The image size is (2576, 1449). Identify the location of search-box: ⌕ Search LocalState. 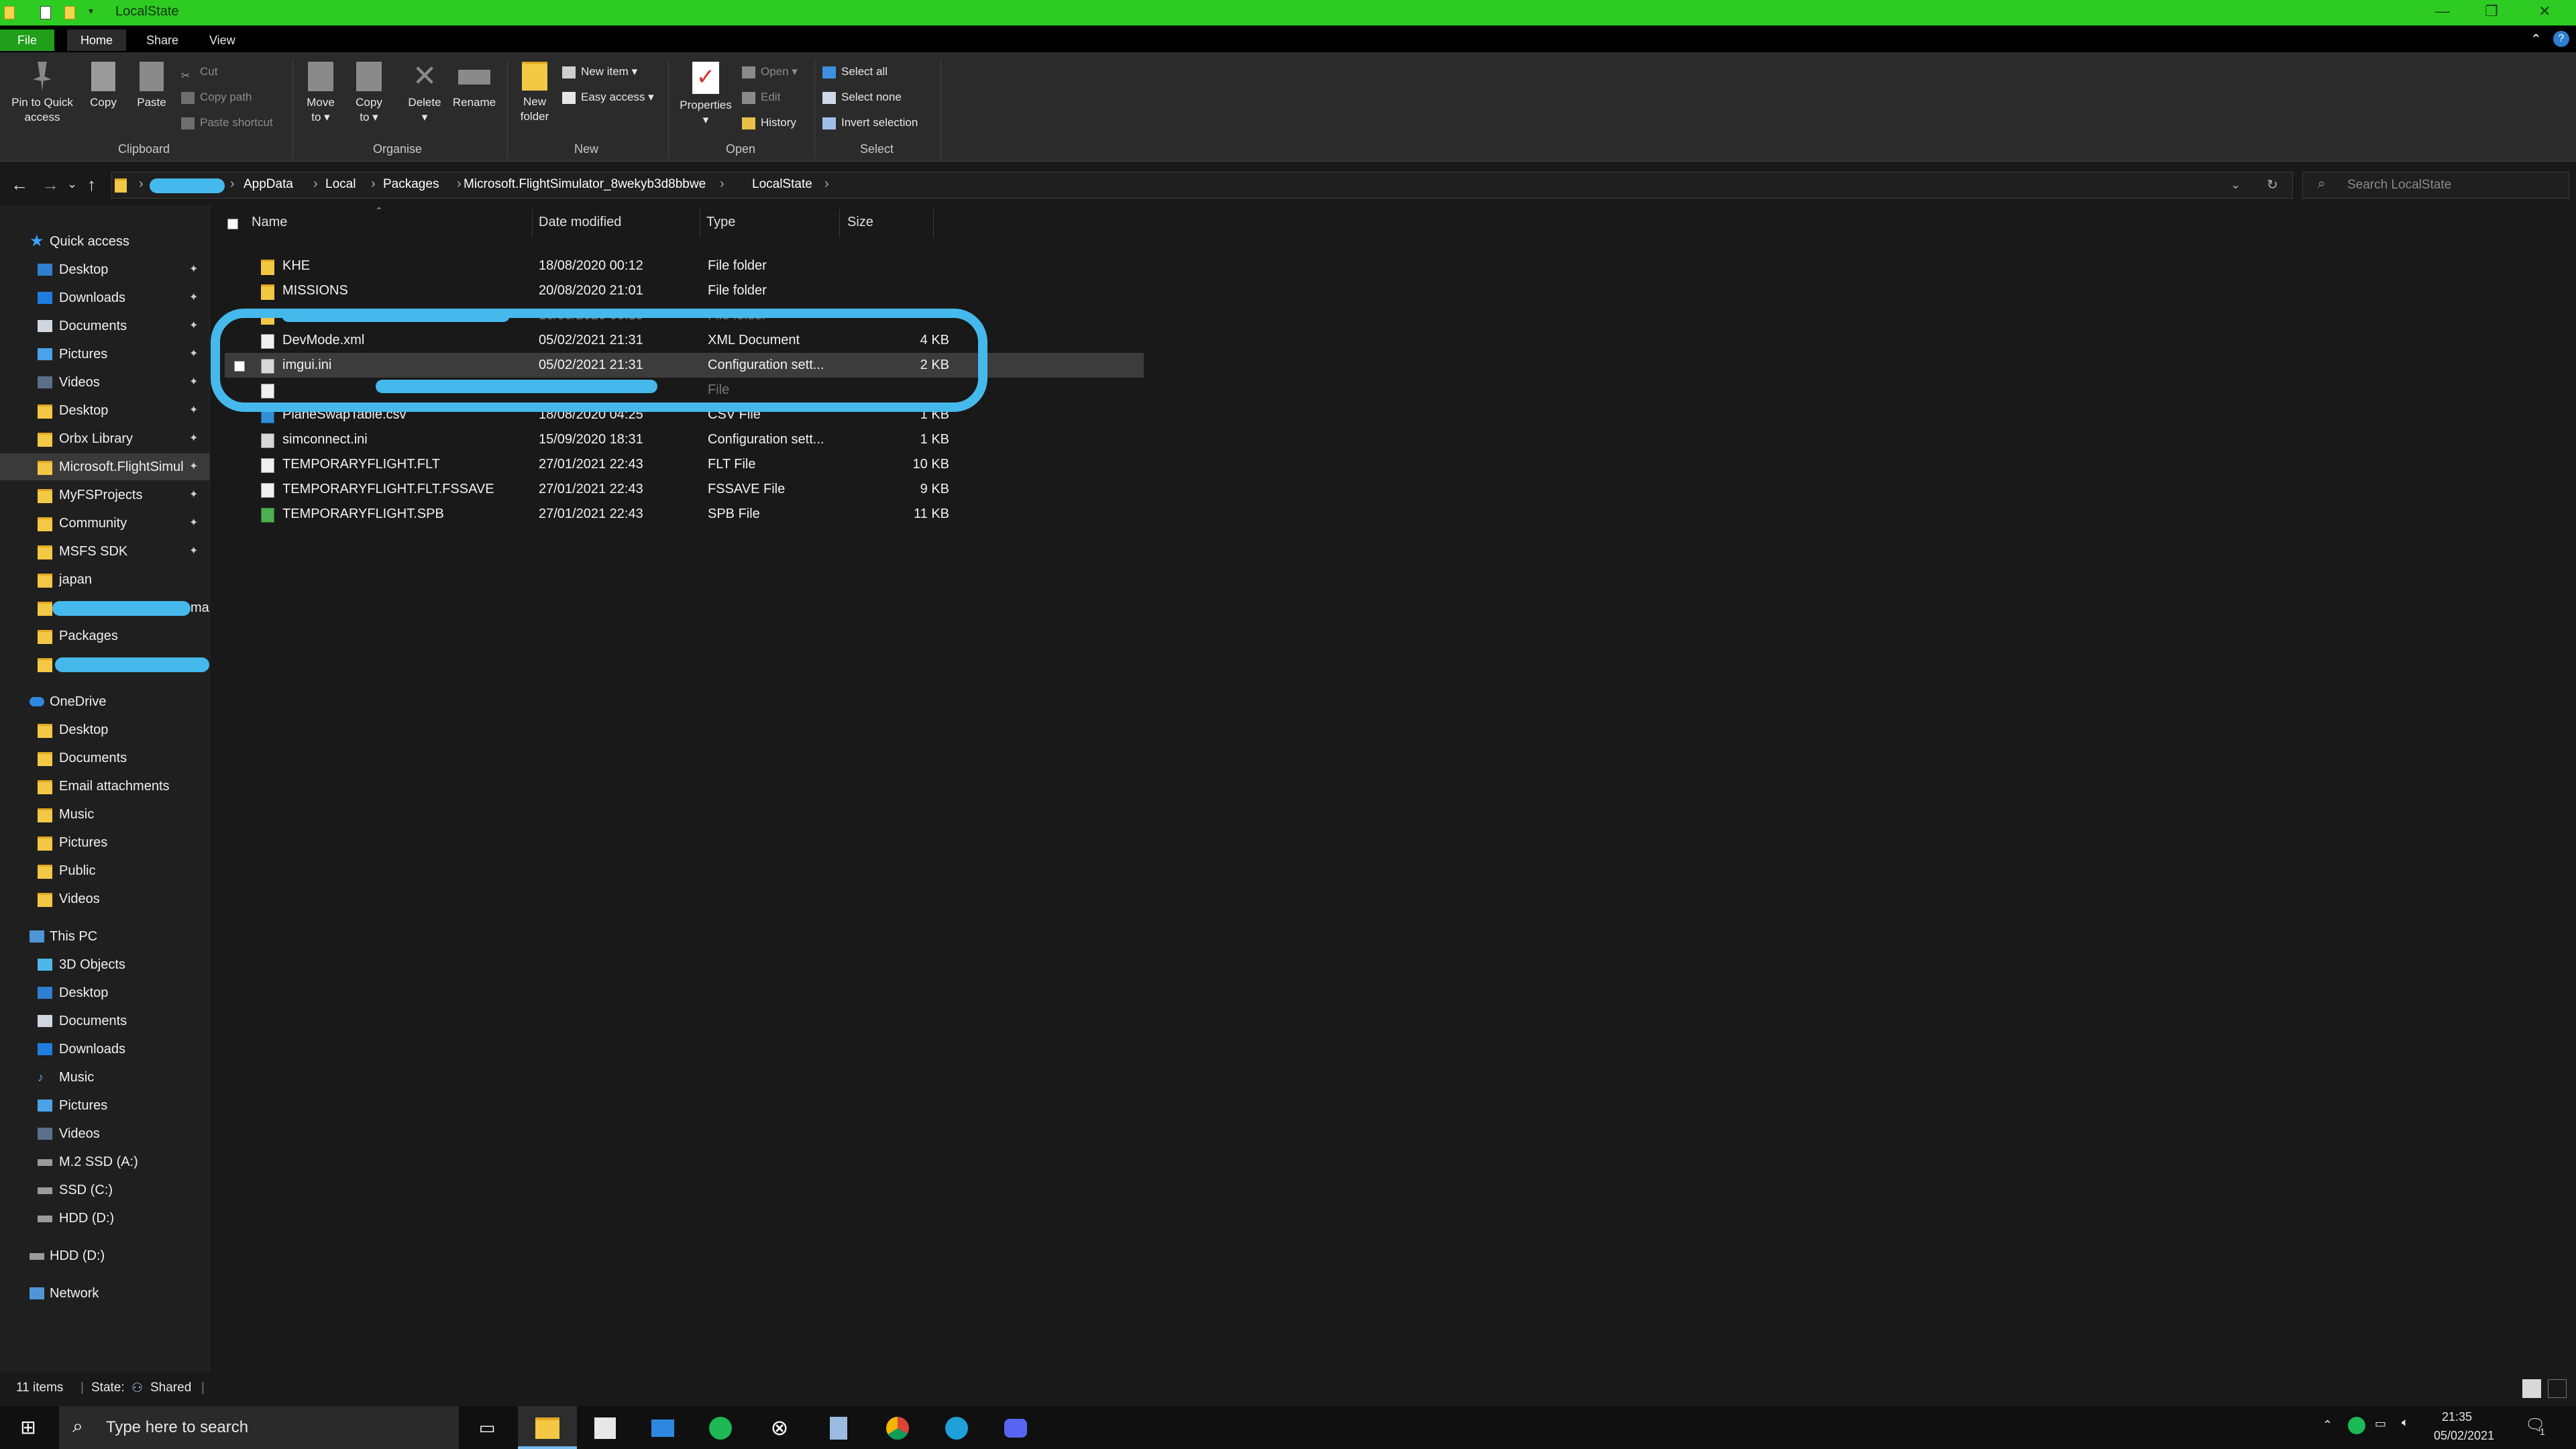
(2435, 185).